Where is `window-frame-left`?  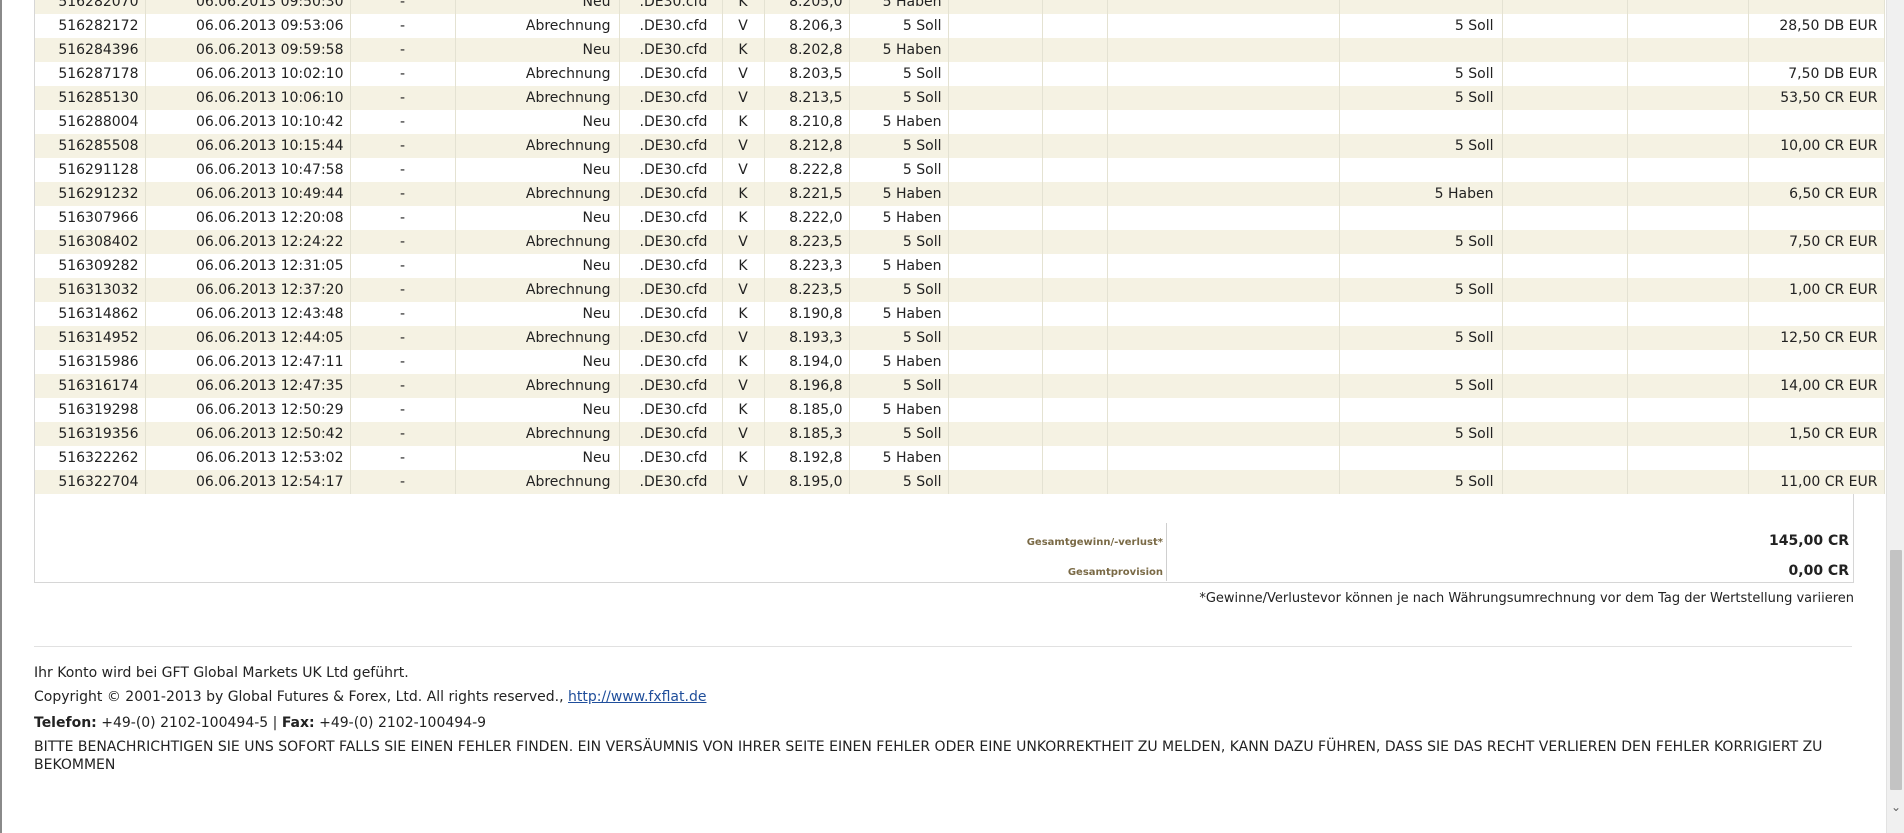 window-frame-left is located at coordinates (1, 416).